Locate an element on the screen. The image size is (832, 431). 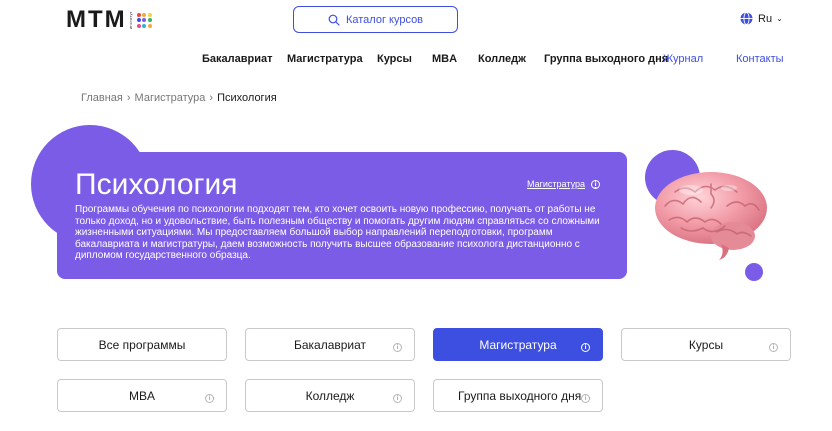
logo: MTM институт is located at coordinates (109, 19).